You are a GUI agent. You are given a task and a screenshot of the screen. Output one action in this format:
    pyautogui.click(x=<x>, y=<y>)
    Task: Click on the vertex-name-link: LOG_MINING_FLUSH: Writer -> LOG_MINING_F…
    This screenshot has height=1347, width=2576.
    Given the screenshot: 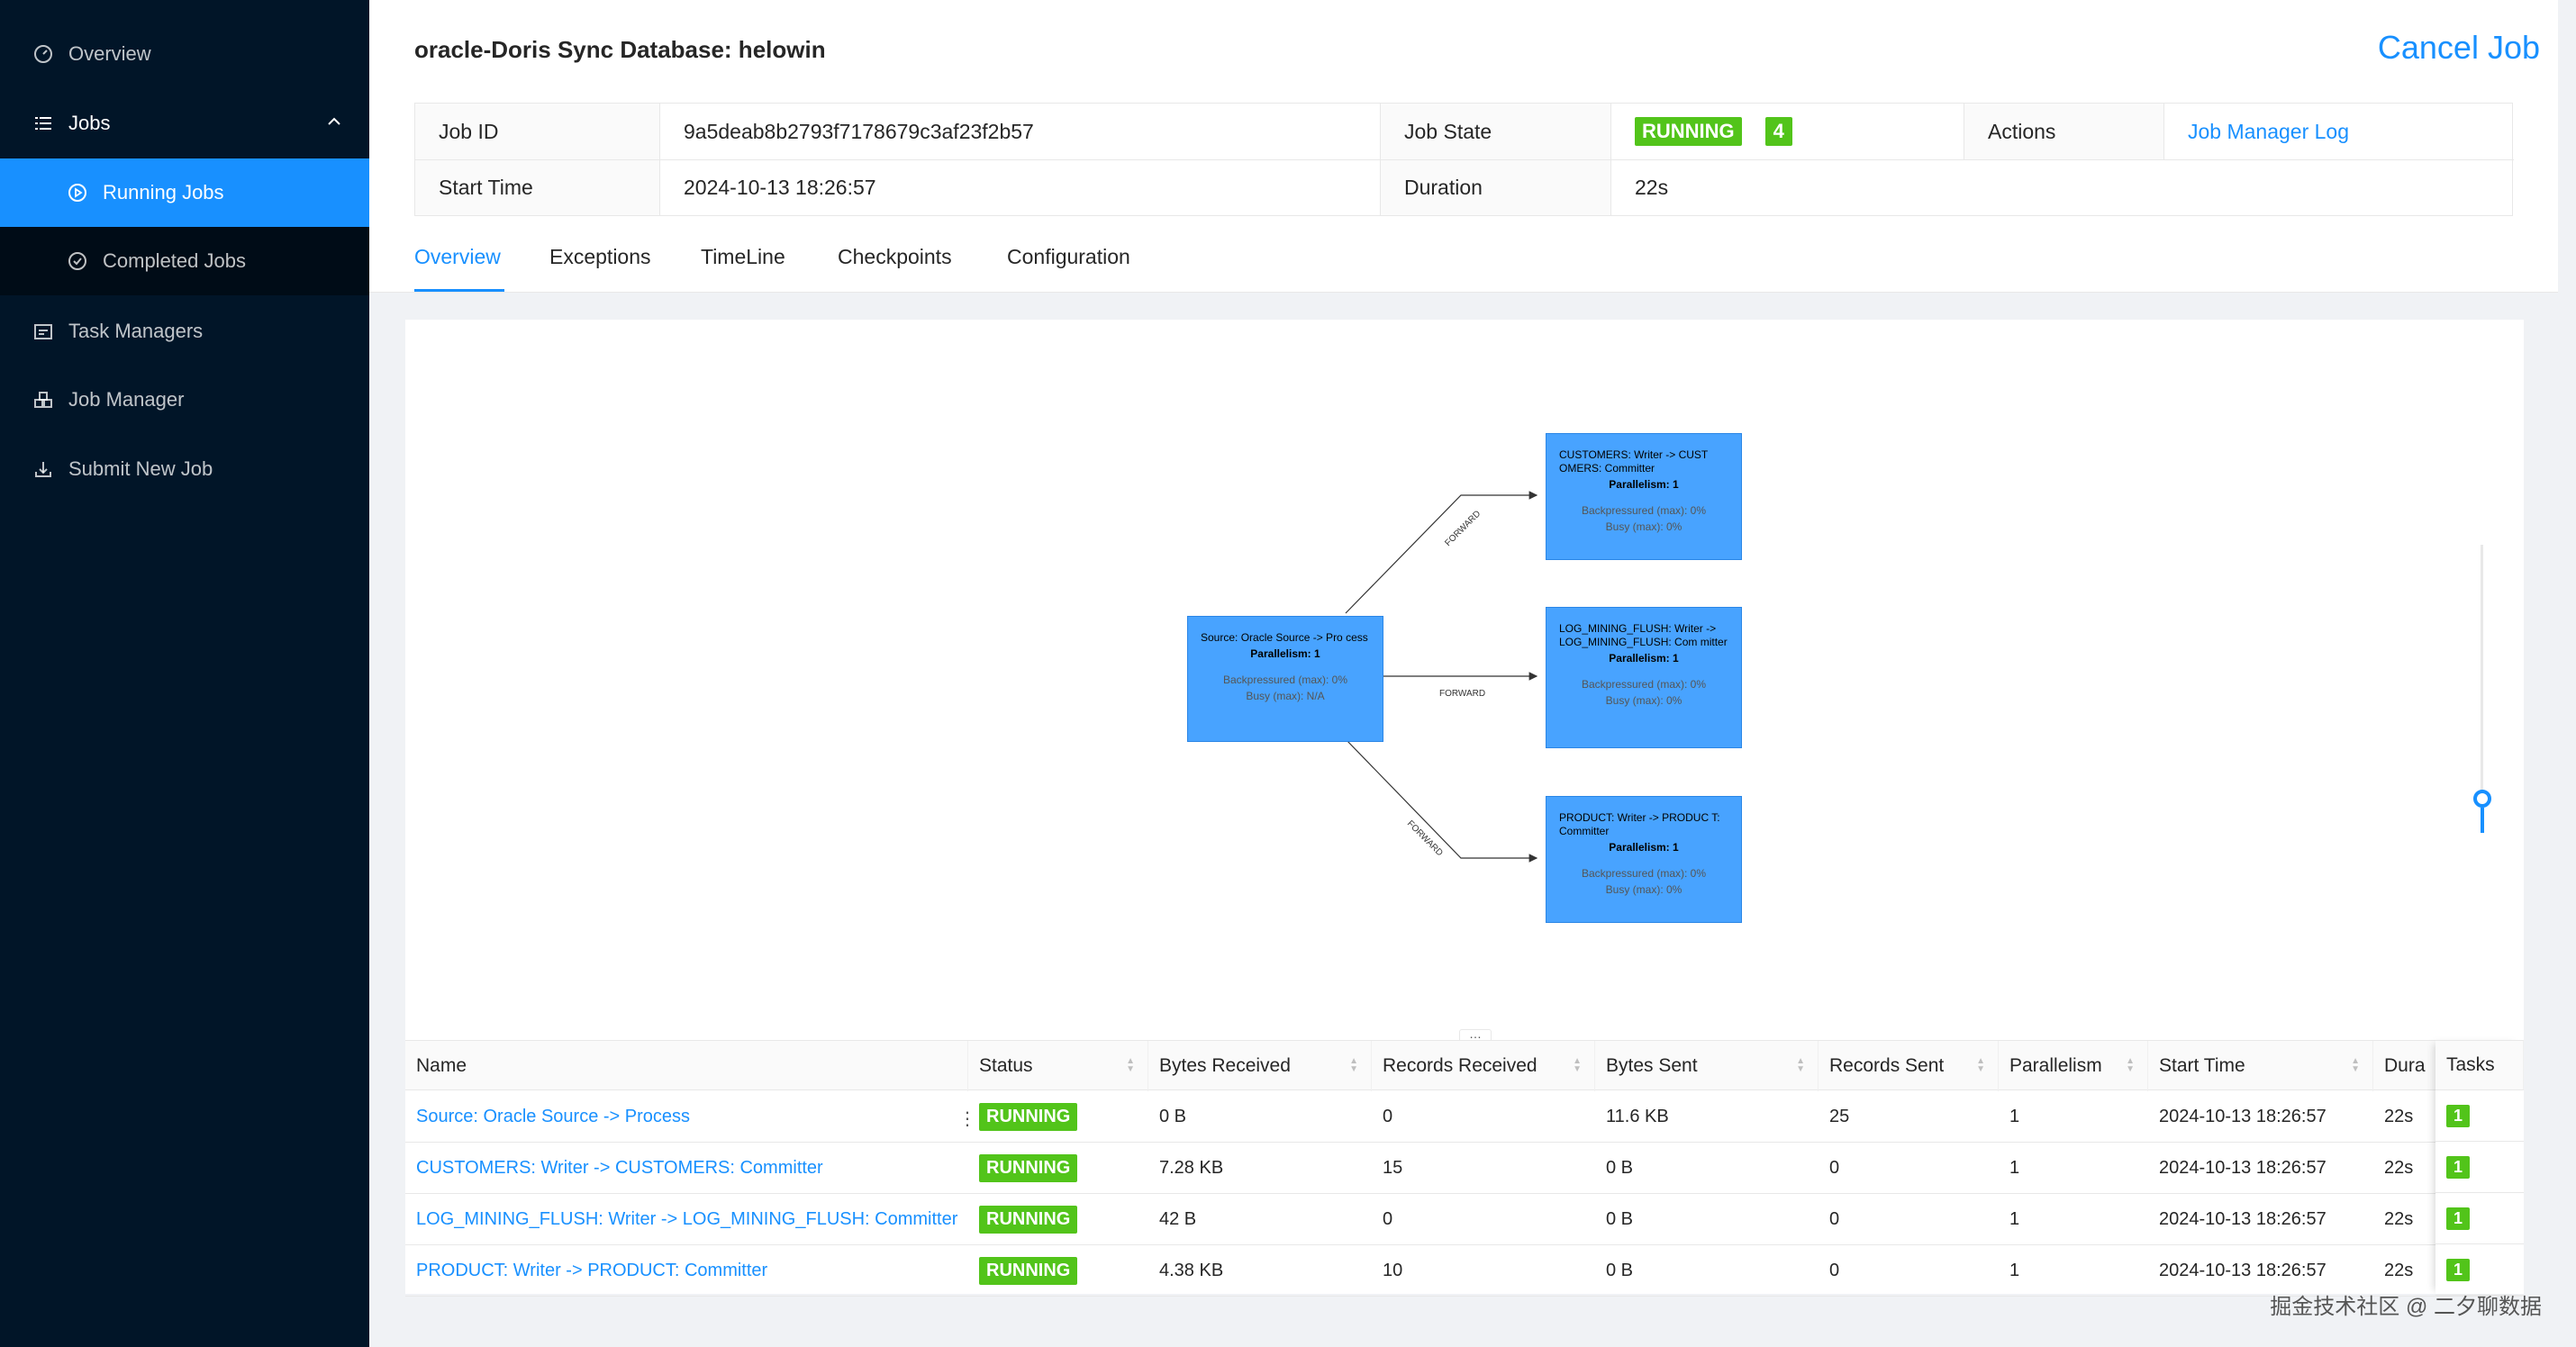 What is the action you would take?
    pyautogui.click(x=686, y=1220)
    